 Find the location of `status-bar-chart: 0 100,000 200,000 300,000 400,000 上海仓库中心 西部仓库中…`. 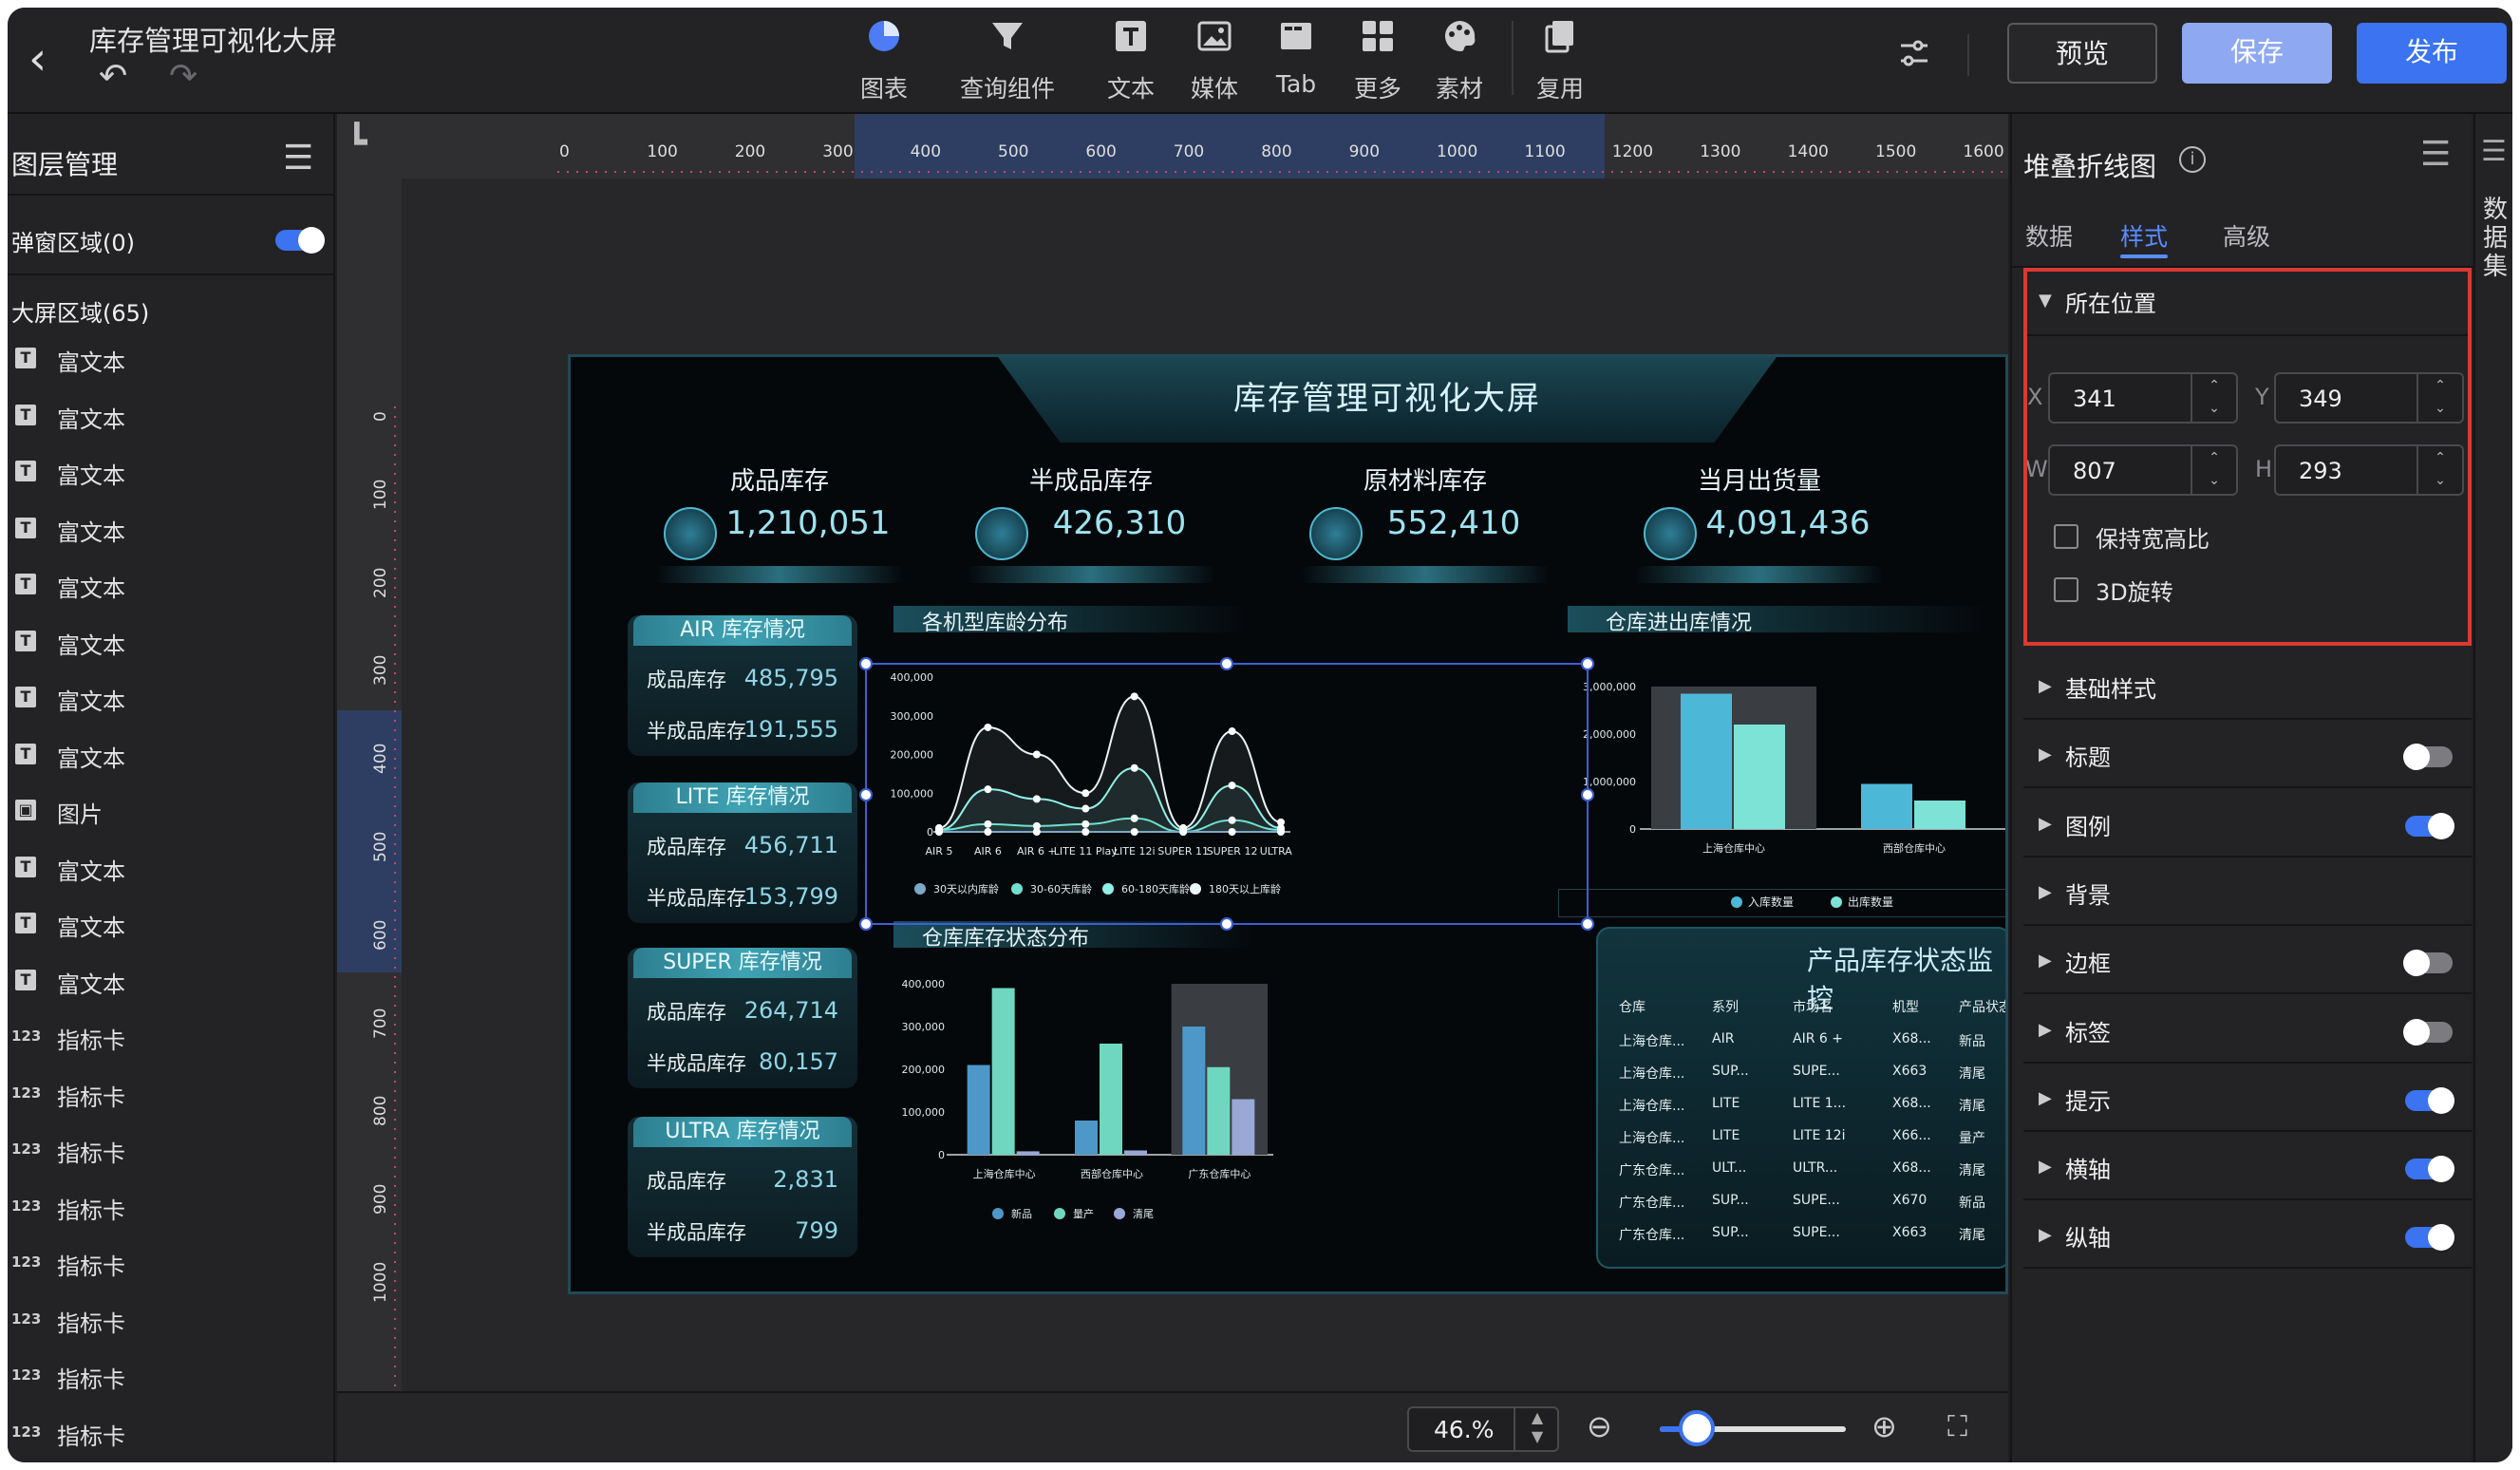

status-bar-chart: 0 100,000 200,000 300,000 400,000 上海仓库中心 西部仓库中… is located at coordinates (1083, 1102).